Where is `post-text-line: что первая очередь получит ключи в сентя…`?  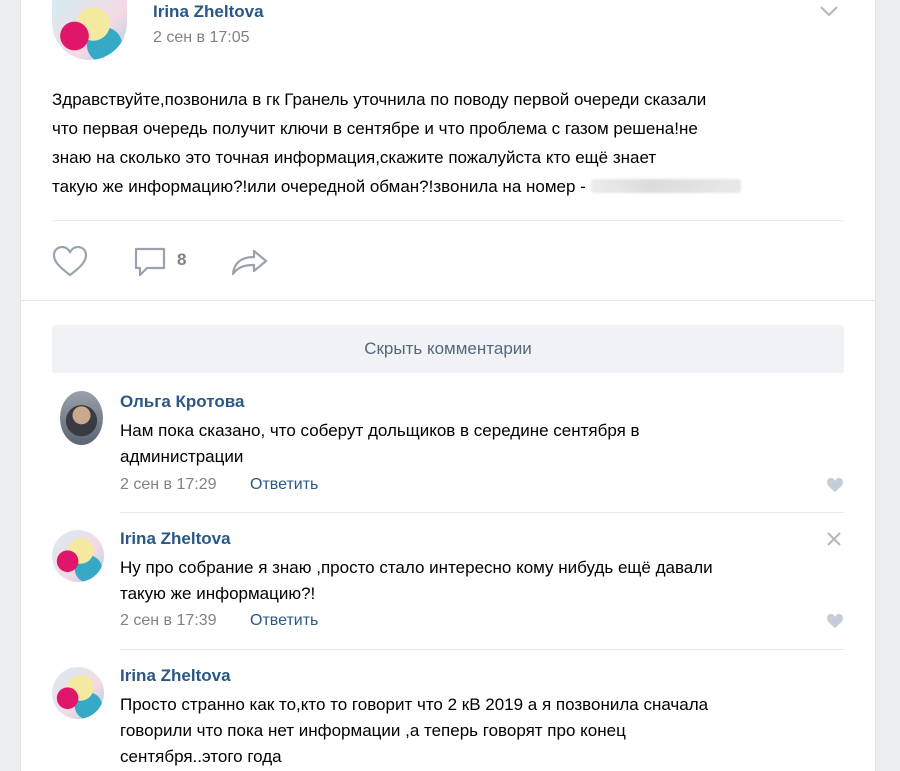 post-text-line: что первая очередь получит ключи в сентя… is located at coordinates (375, 128).